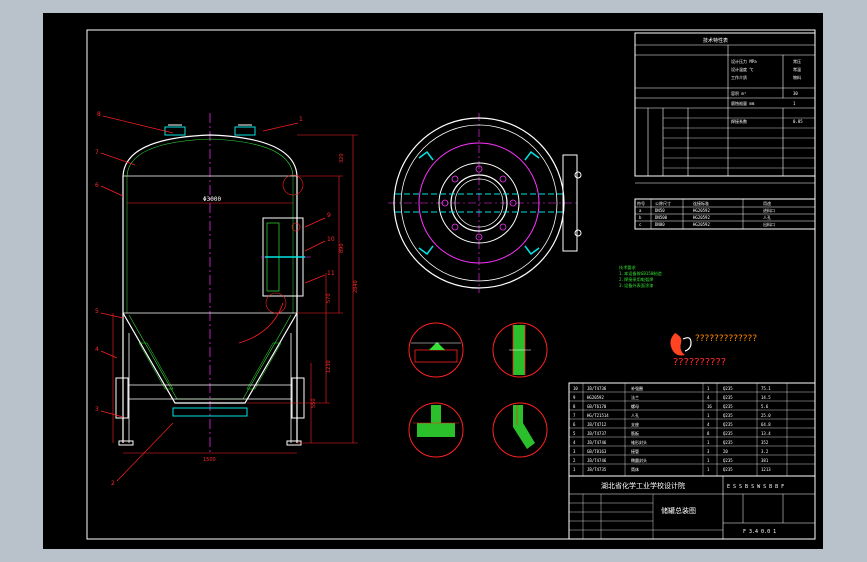 Image resolution: width=867 pixels, height=562 pixels. I want to click on nozzle-header: 符号, so click(641, 203).